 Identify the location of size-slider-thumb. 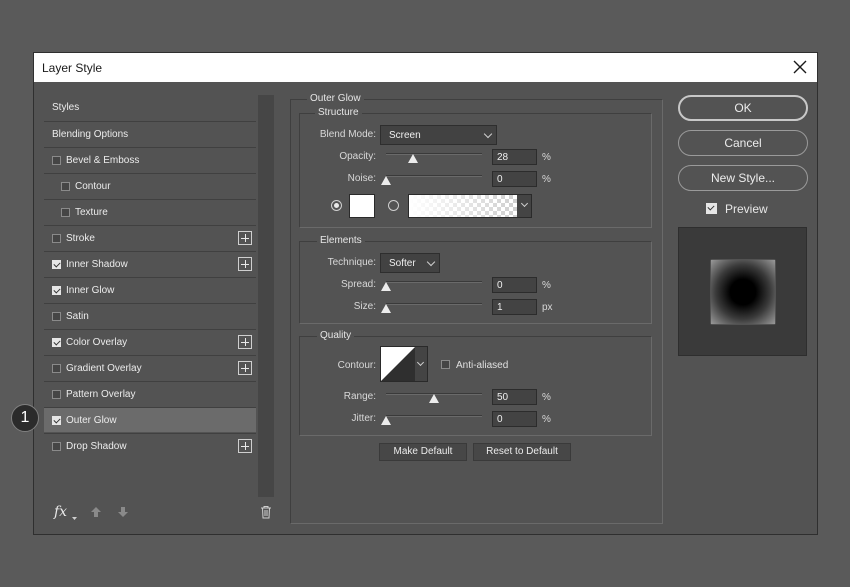
(386, 308).